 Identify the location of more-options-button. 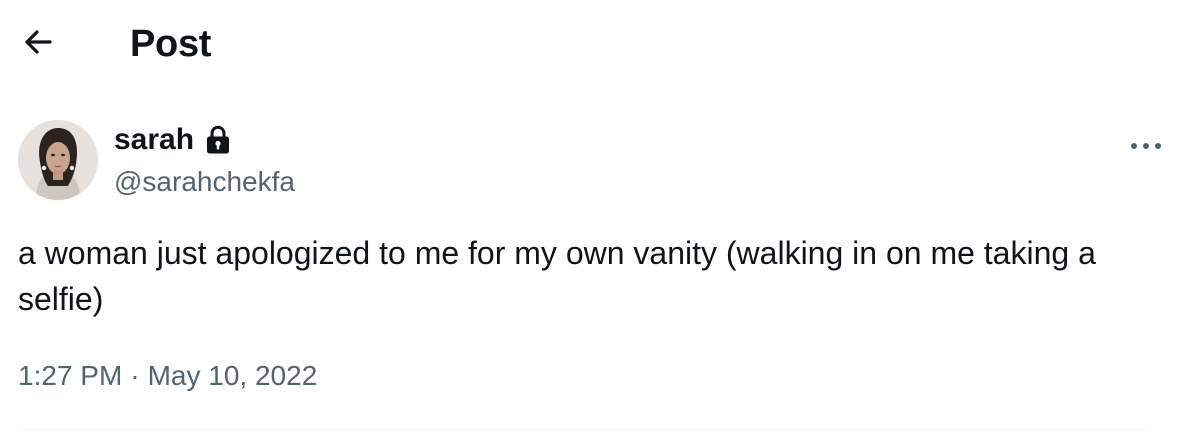
(1146, 146).